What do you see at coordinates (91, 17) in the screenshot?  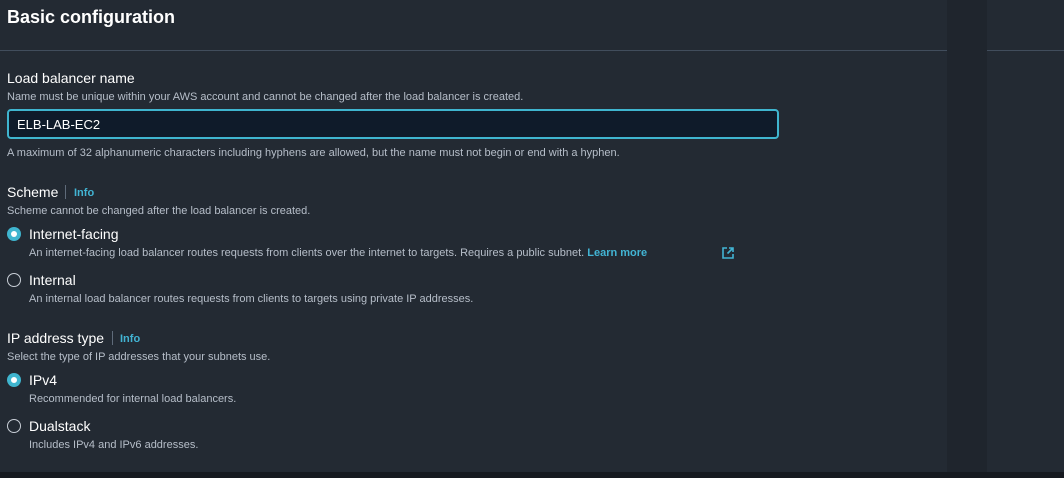 I see `section-title: Basic configuration` at bounding box center [91, 17].